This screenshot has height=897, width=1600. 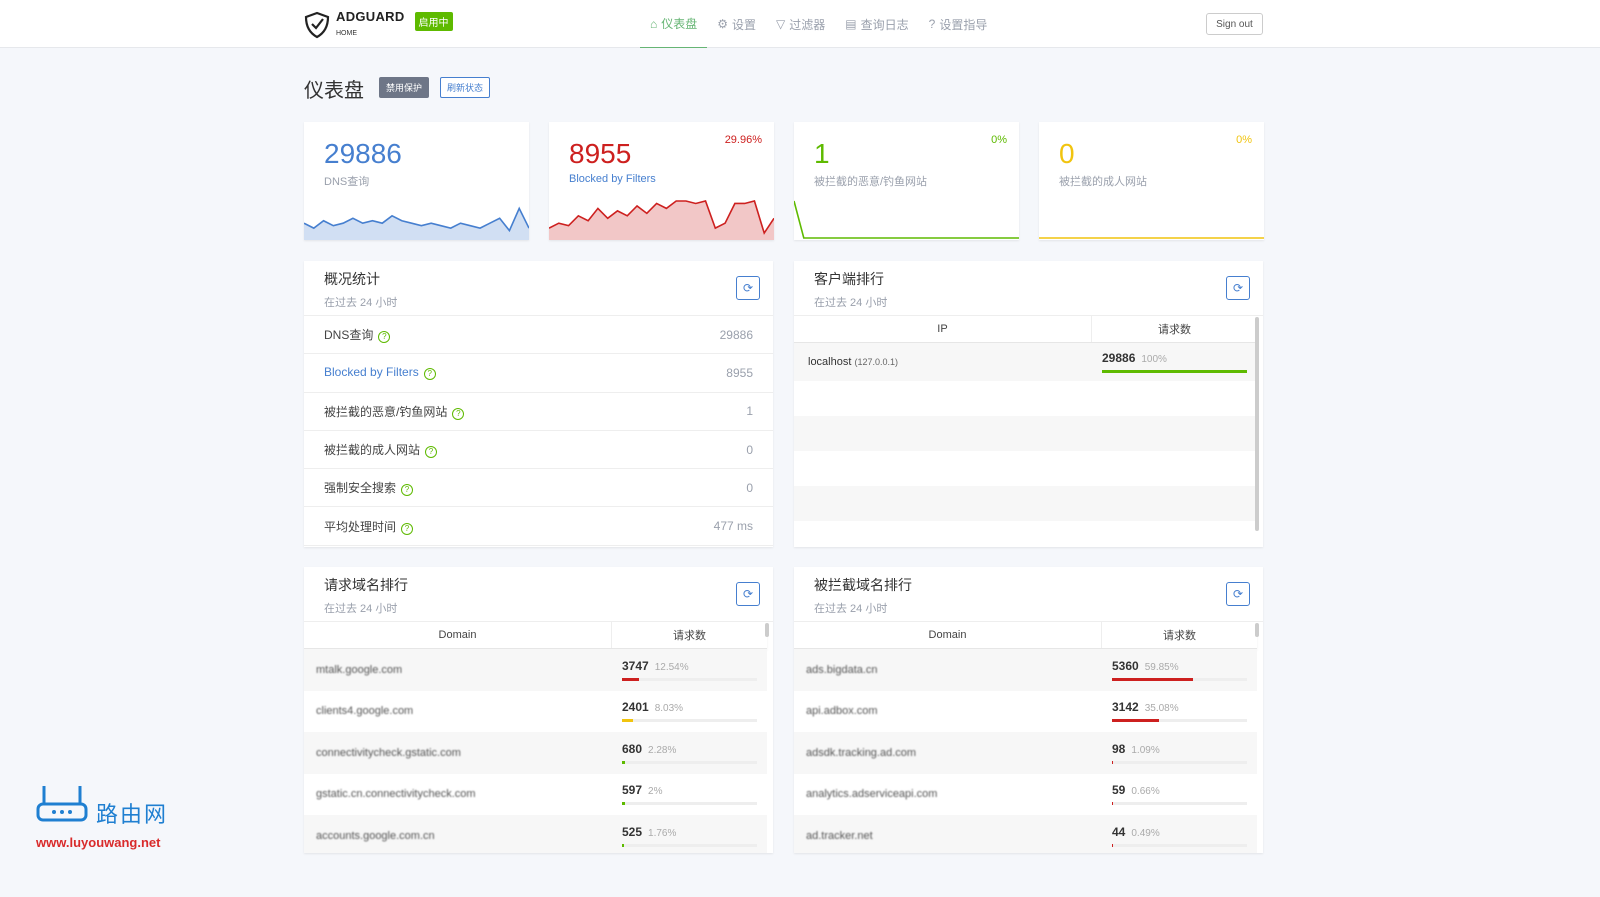 I want to click on count: 3747, so click(x=635, y=665).